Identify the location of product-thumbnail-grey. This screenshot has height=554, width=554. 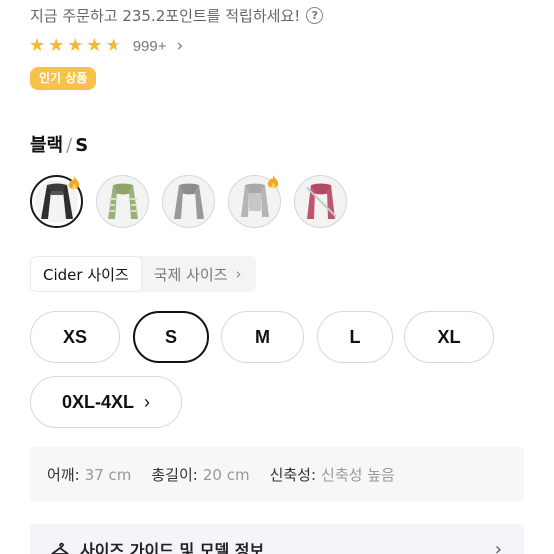
(188, 201).